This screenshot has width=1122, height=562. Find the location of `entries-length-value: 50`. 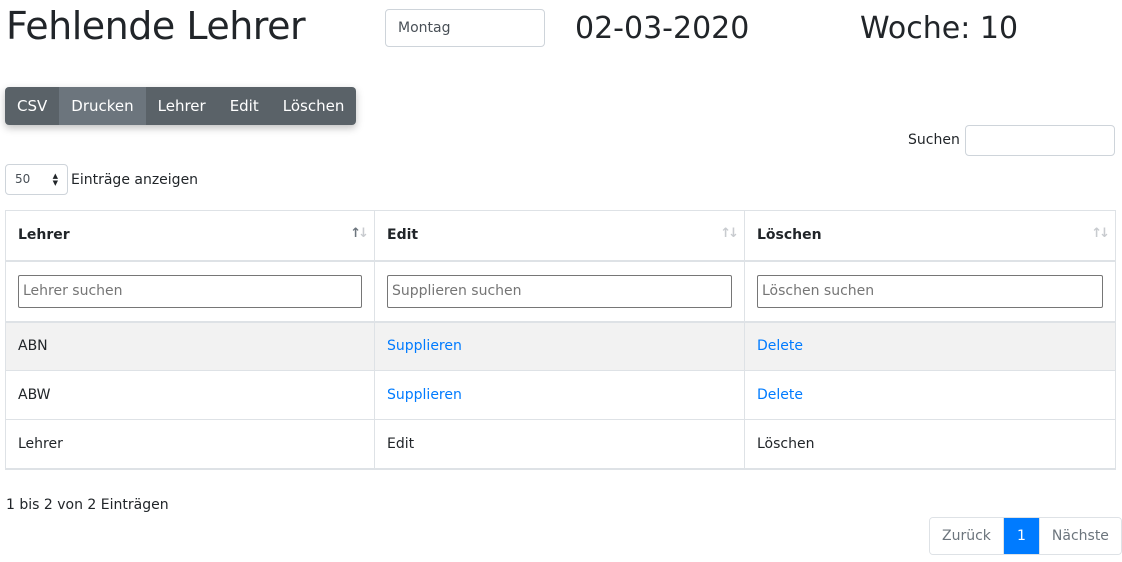

entries-length-value: 50 is located at coordinates (23, 179).